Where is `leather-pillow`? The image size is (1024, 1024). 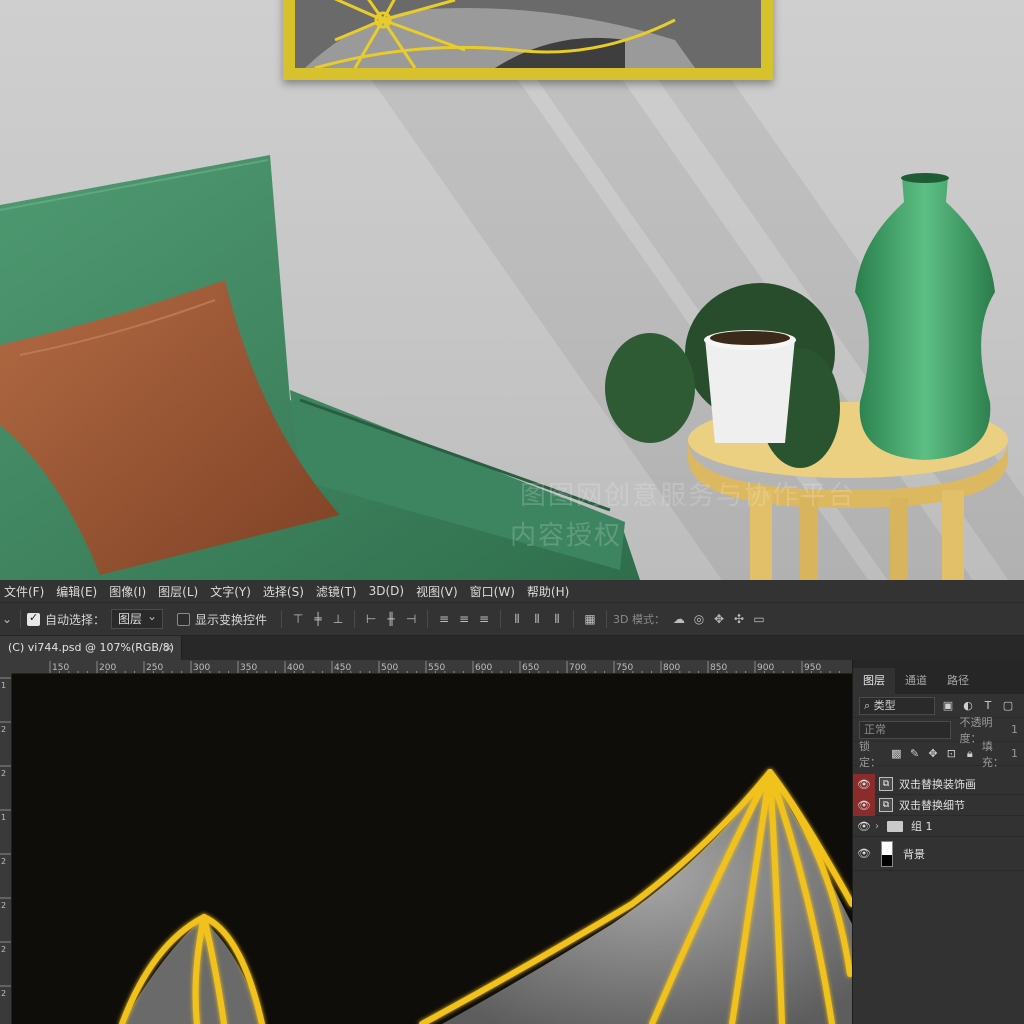 leather-pillow is located at coordinates (170, 427).